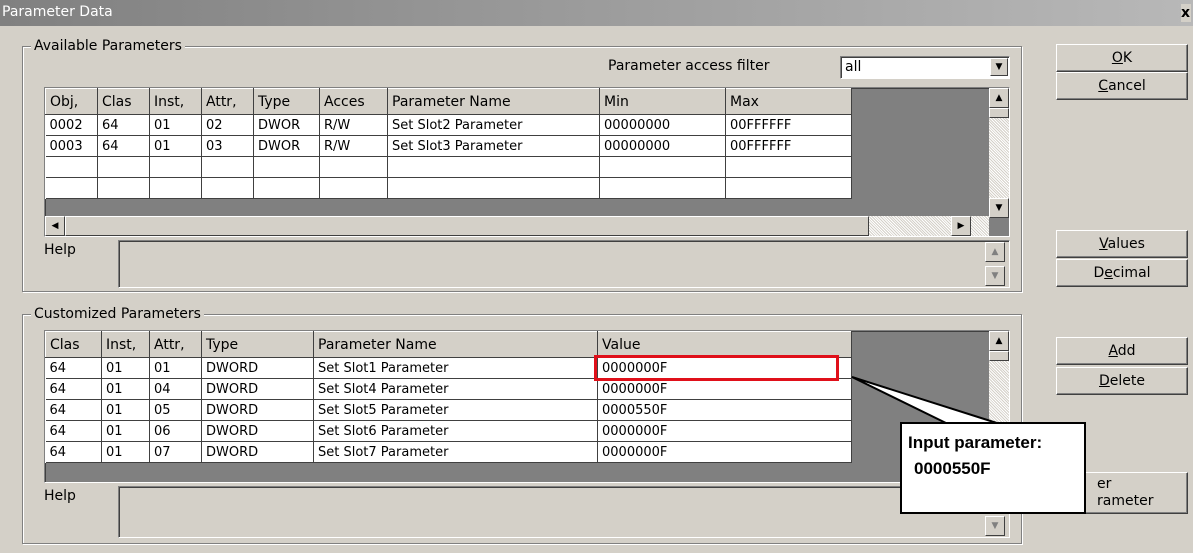  What do you see at coordinates (993, 468) in the screenshot?
I see `callout-box: Input parameter: 0000550F` at bounding box center [993, 468].